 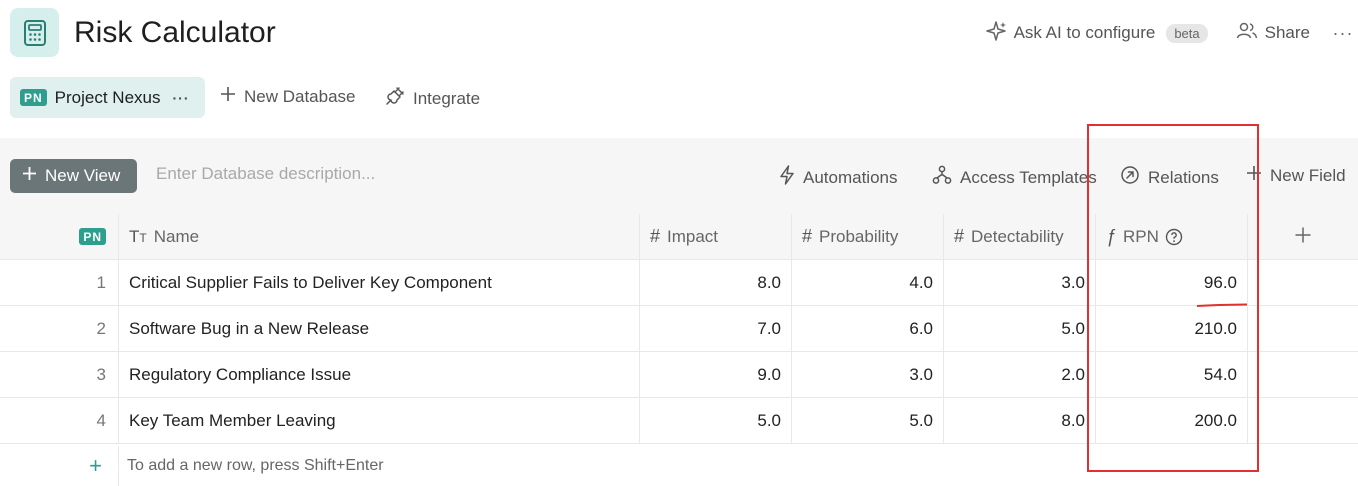 What do you see at coordinates (181, 98) in the screenshot?
I see `tab-more-icon: ···` at bounding box center [181, 98].